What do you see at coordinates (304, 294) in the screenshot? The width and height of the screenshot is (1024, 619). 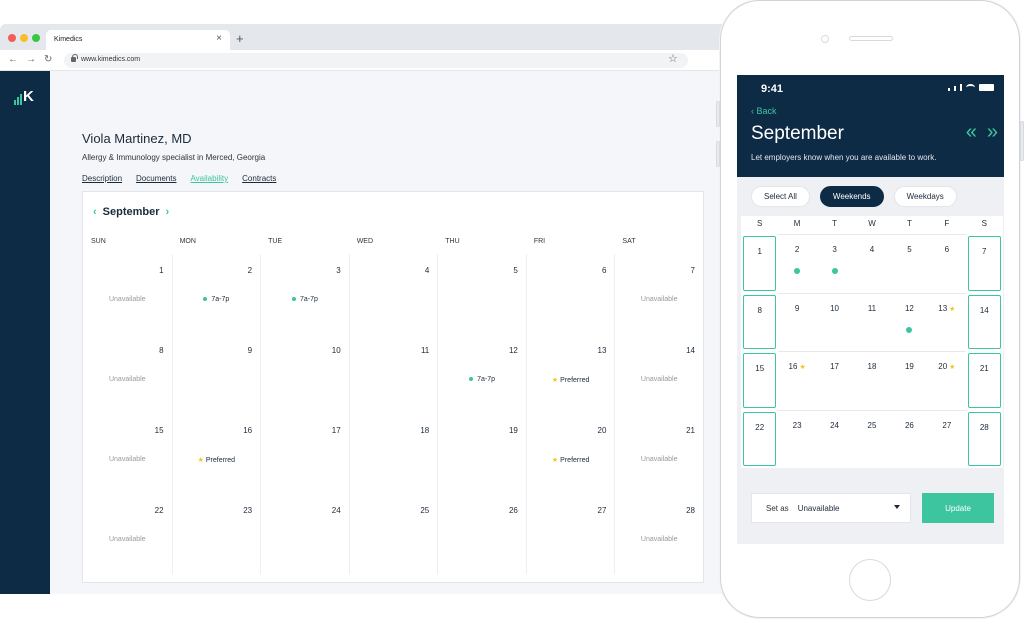 I see `calendar-day-cell: 3 7a-7p` at bounding box center [304, 294].